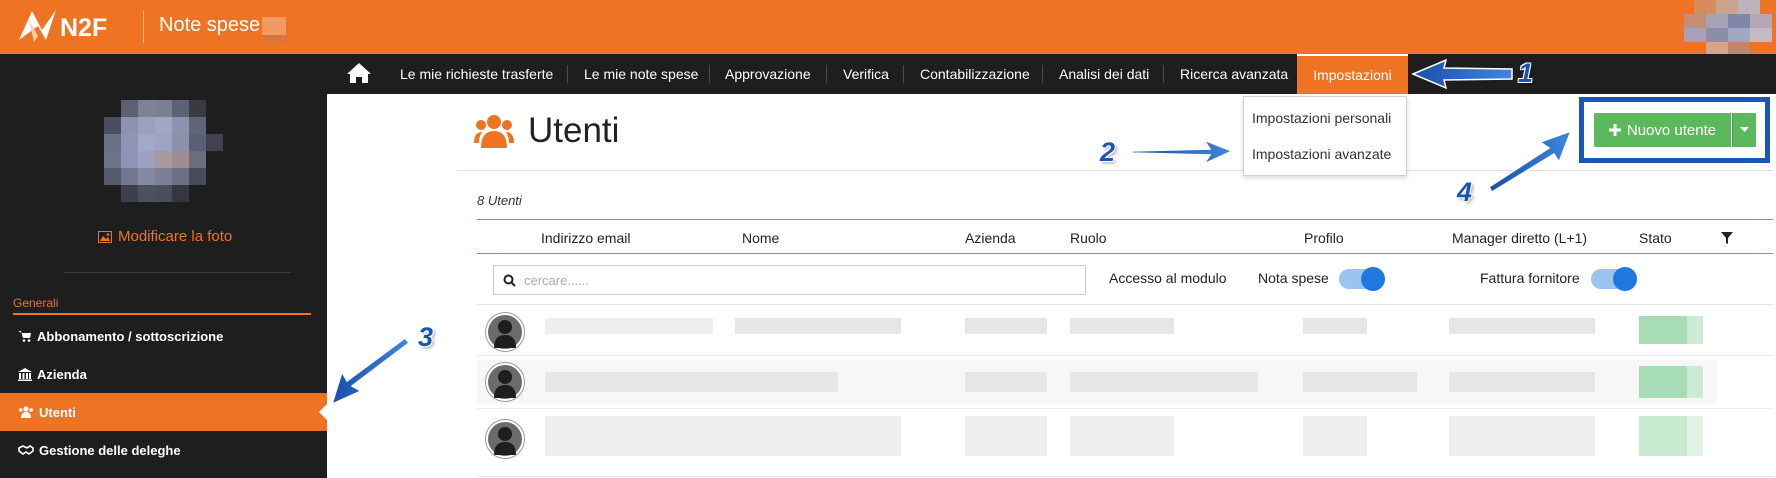 Image resolution: width=1776 pixels, height=478 pixels. I want to click on annotation-number-1: 1, so click(1526, 73).